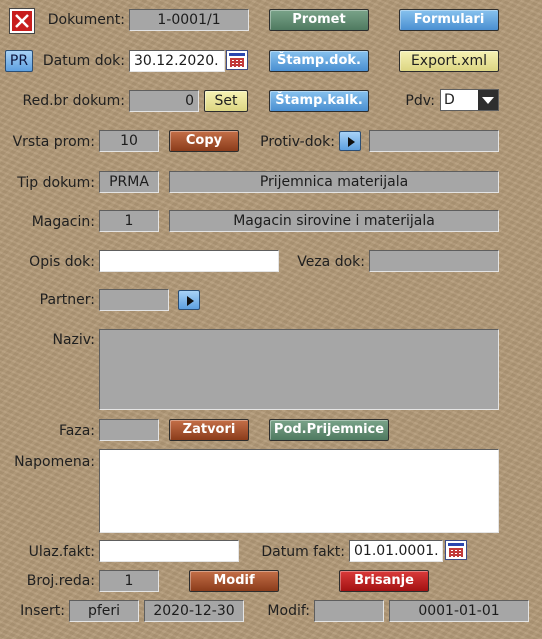 This screenshot has width=542, height=639. What do you see at coordinates (19, 61) in the screenshot?
I see `pr-button: PR` at bounding box center [19, 61].